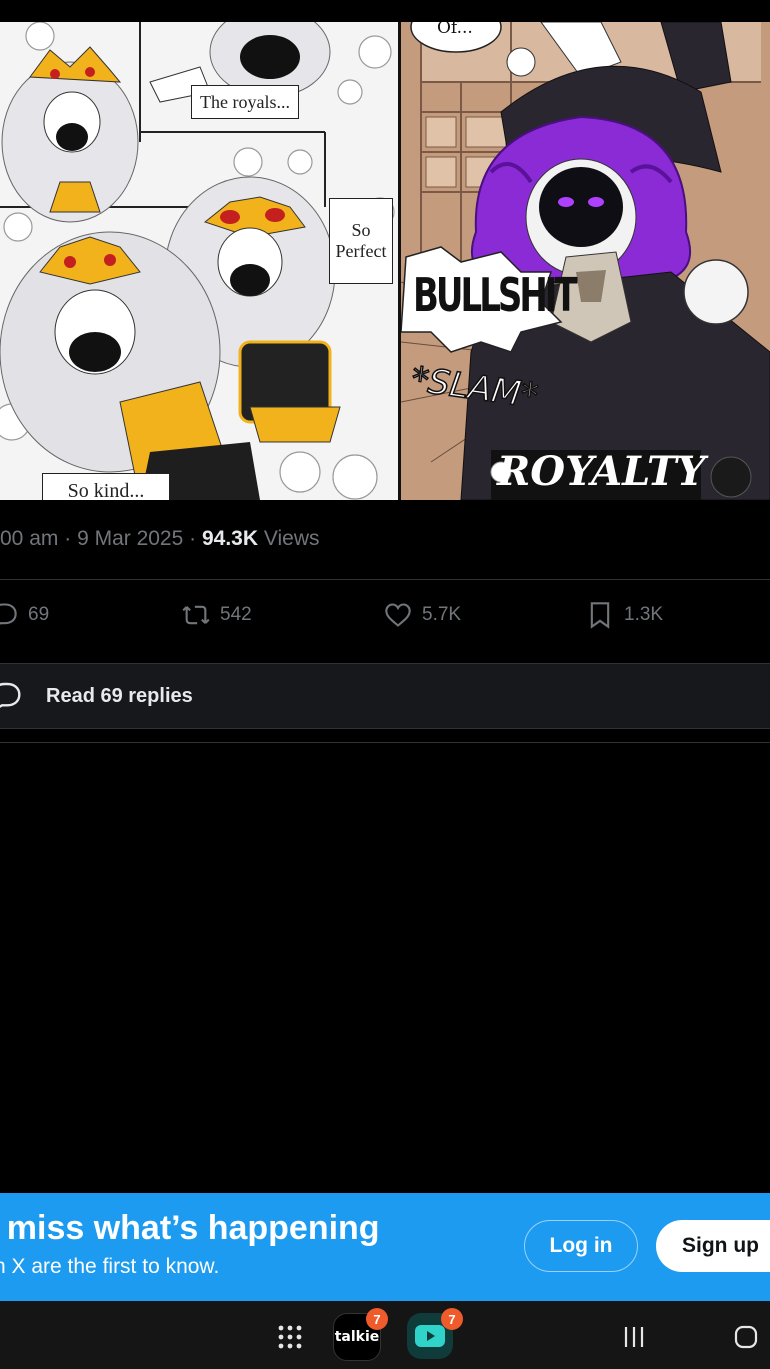 Image resolution: width=770 pixels, height=1369 pixels. What do you see at coordinates (377, 1319) in the screenshot?
I see `talkie-notification-badge: 7` at bounding box center [377, 1319].